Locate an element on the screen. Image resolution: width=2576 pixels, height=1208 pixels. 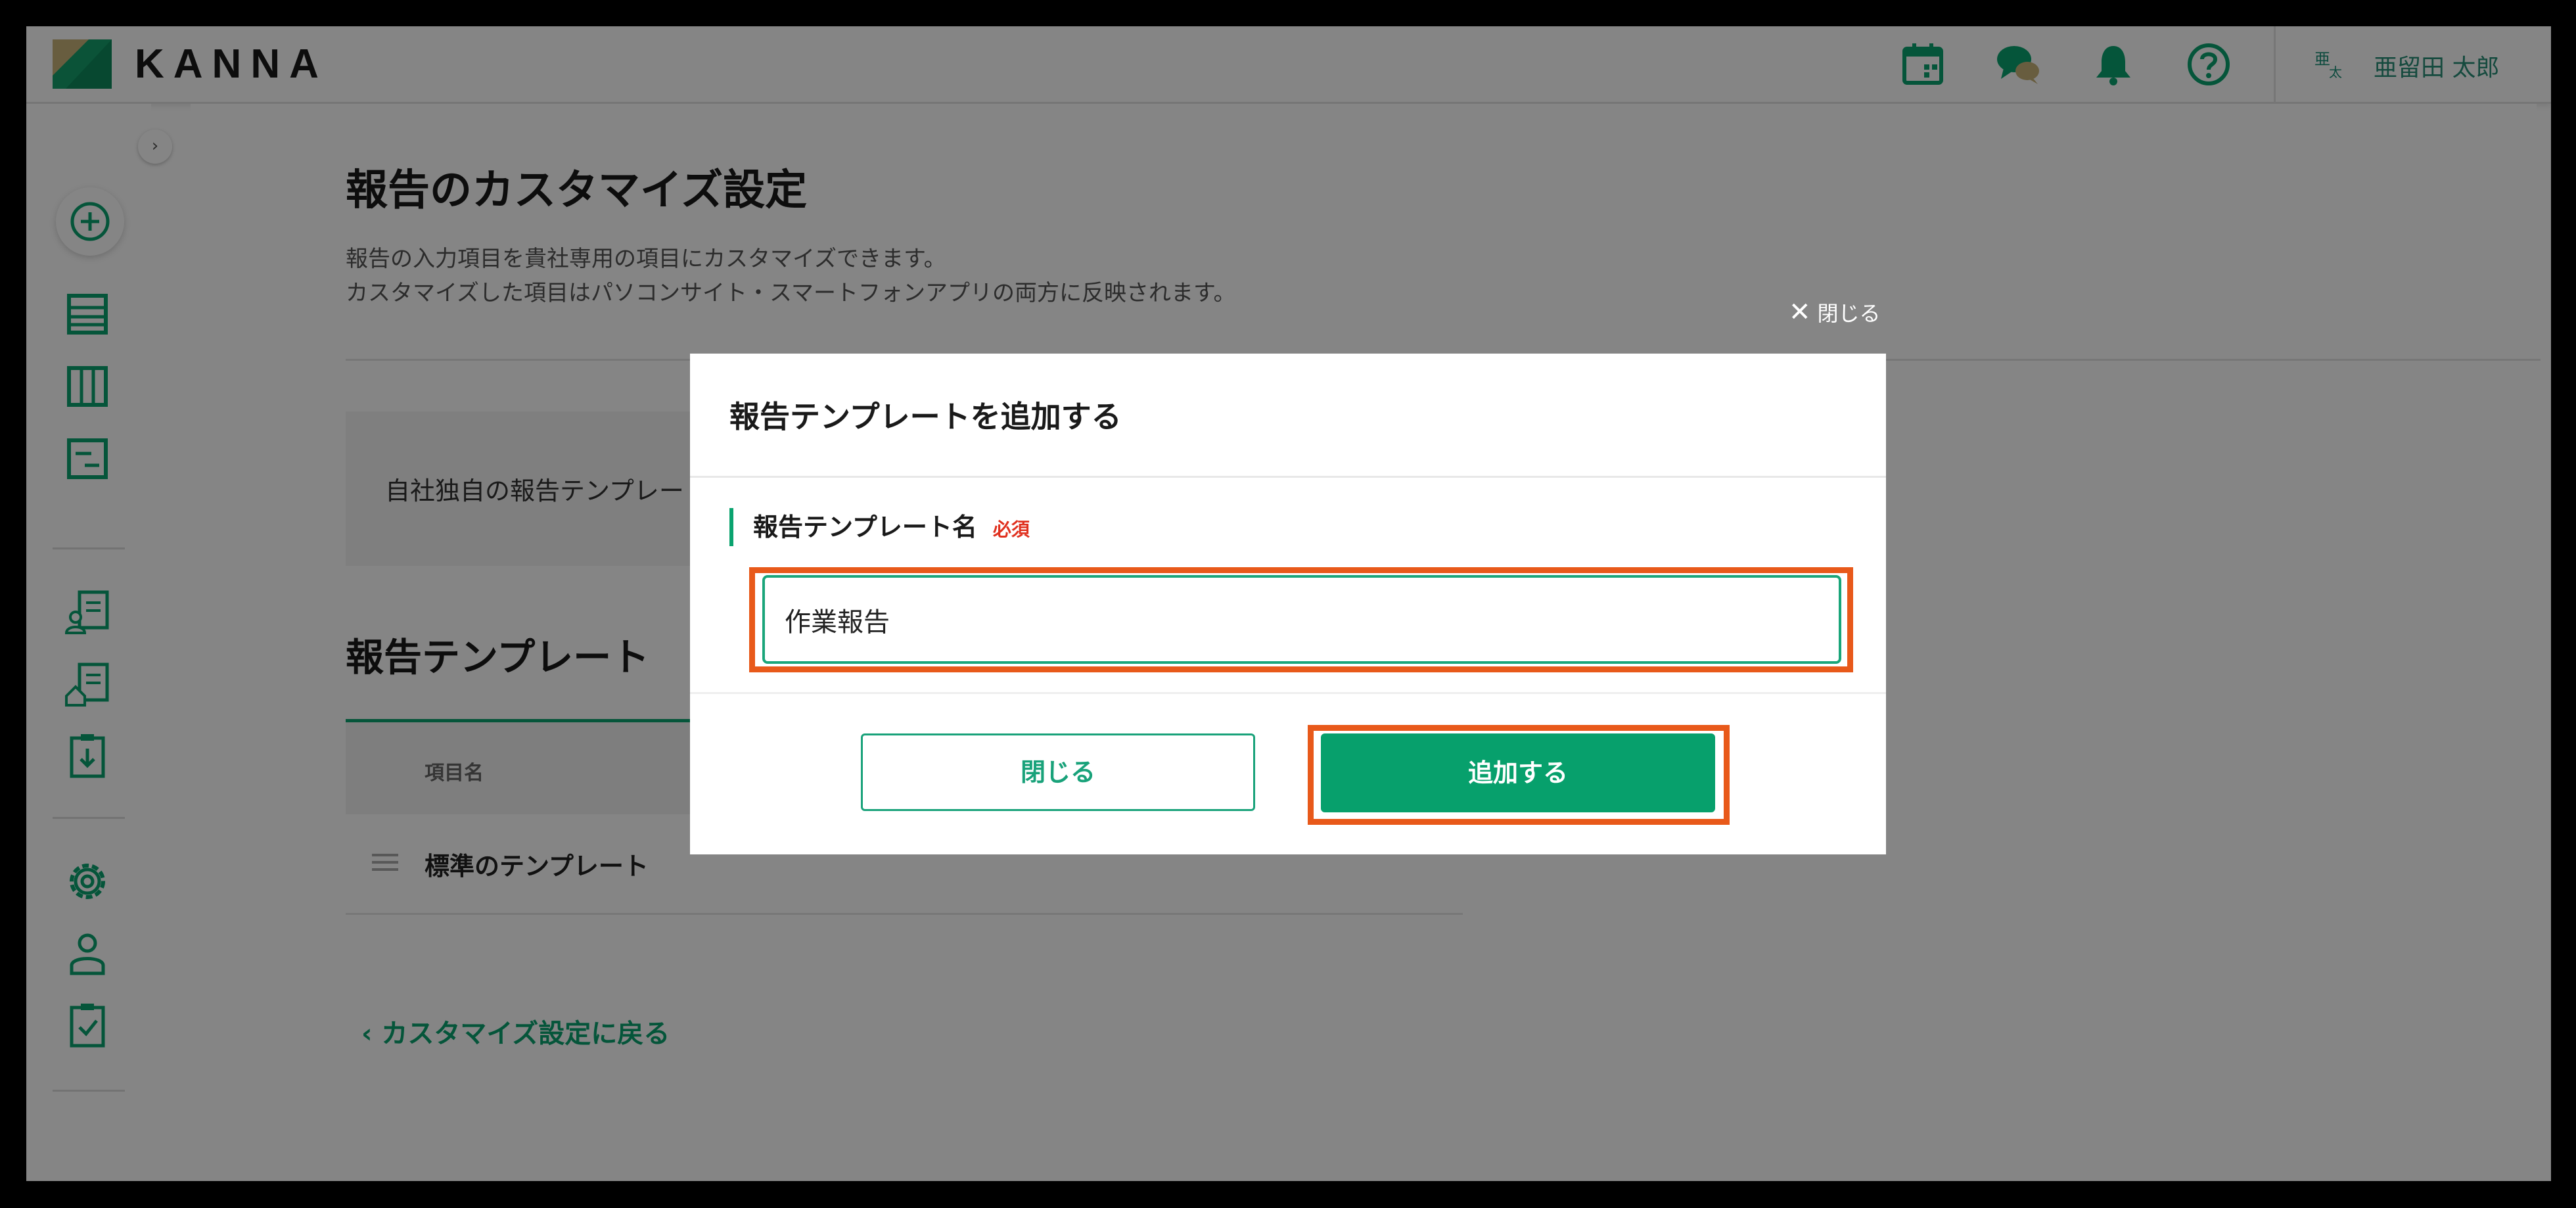
dialog-title: 報告テンプレートを追加する is located at coordinates (926, 417).